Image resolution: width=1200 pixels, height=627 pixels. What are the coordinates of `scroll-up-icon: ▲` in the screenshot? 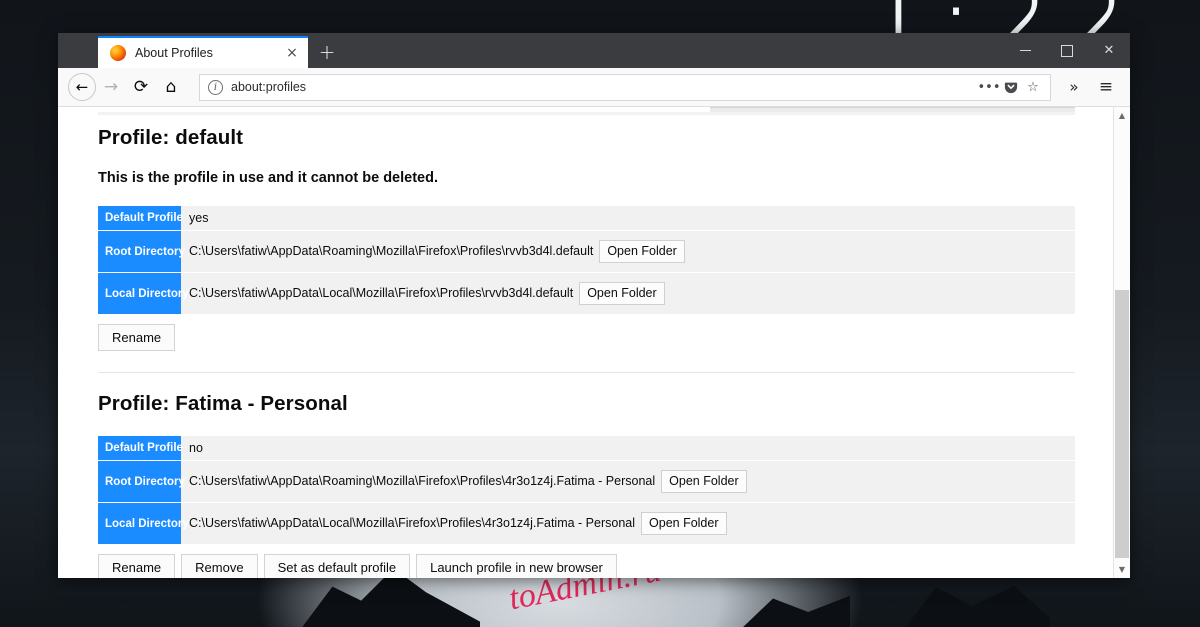 It's located at (1122, 115).